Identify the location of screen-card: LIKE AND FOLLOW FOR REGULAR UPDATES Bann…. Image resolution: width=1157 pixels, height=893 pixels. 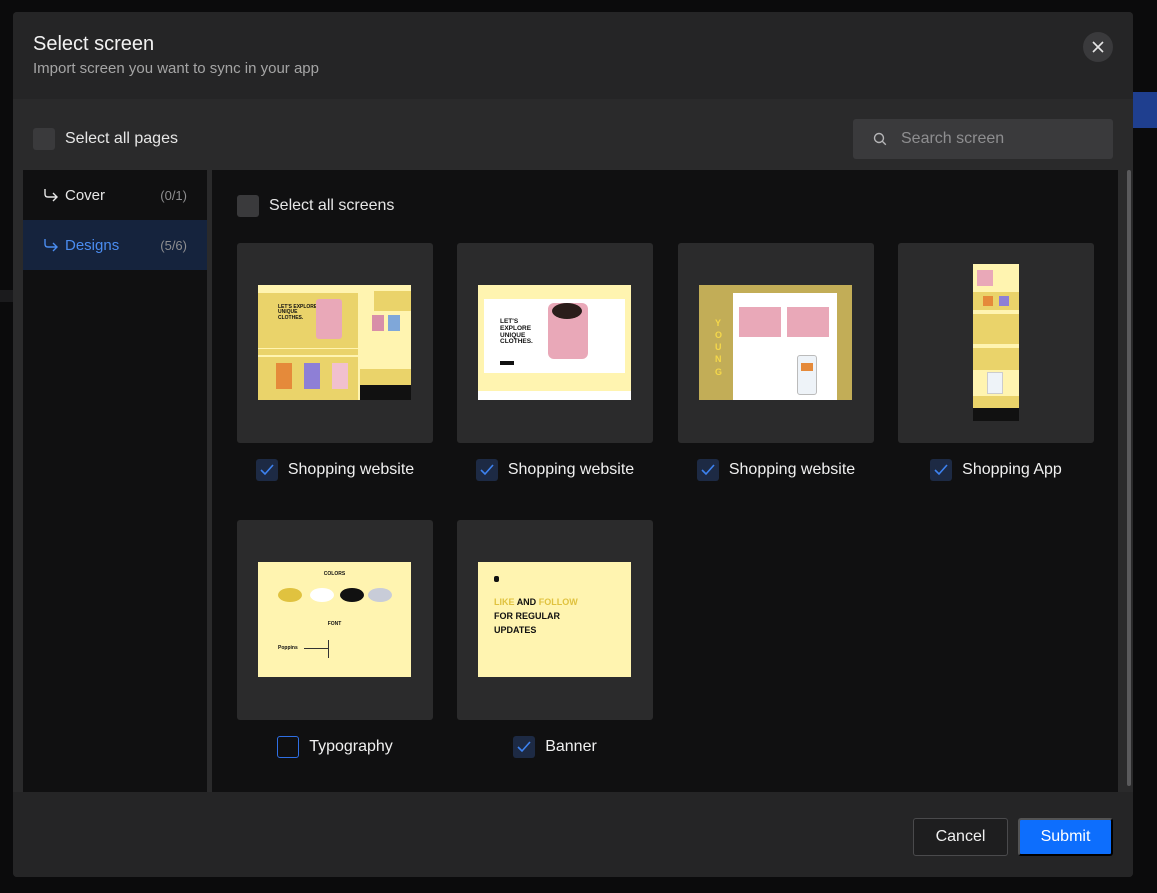
(555, 639).